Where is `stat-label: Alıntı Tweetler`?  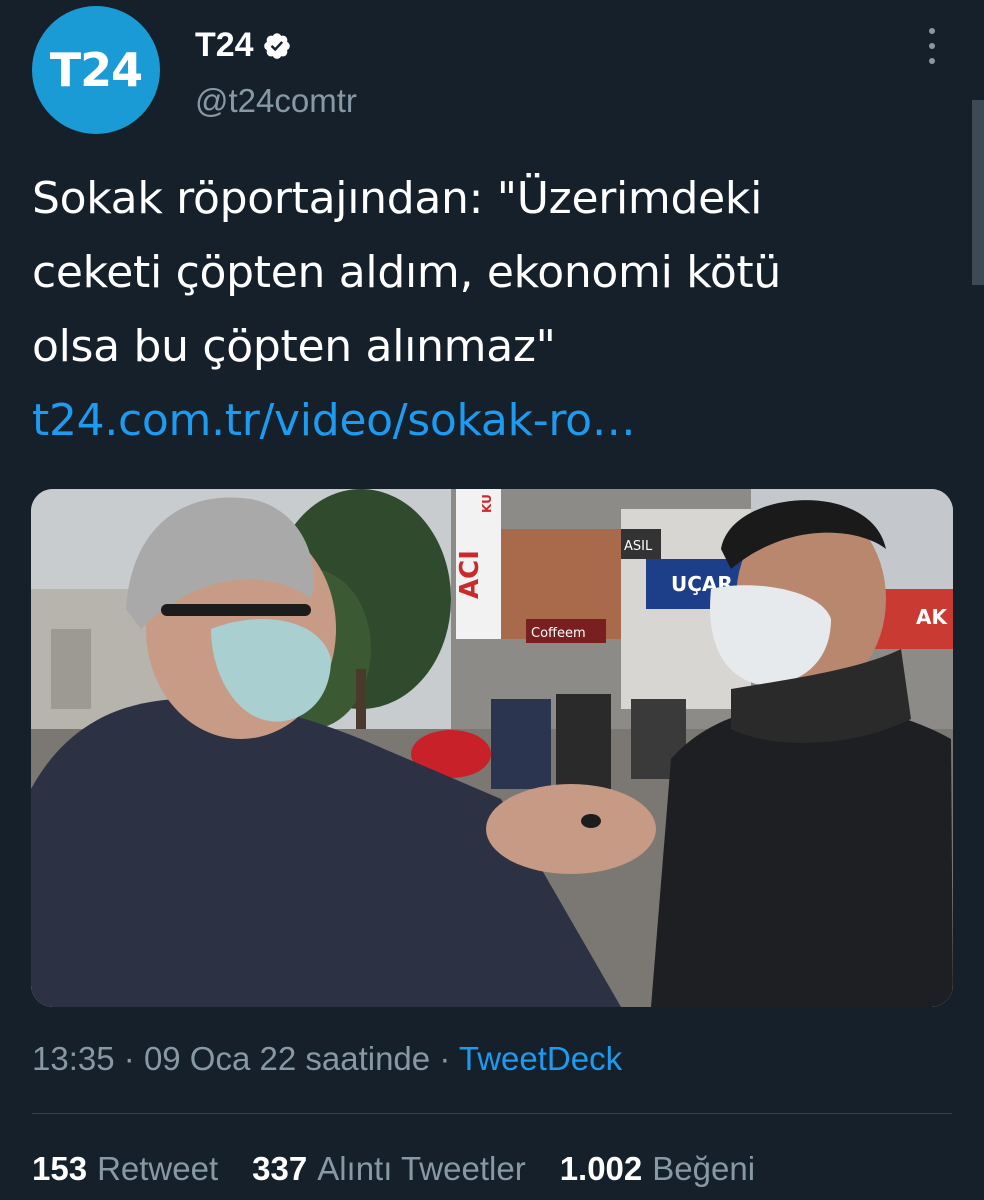 stat-label: Alıntı Tweetler is located at coordinates (421, 1168).